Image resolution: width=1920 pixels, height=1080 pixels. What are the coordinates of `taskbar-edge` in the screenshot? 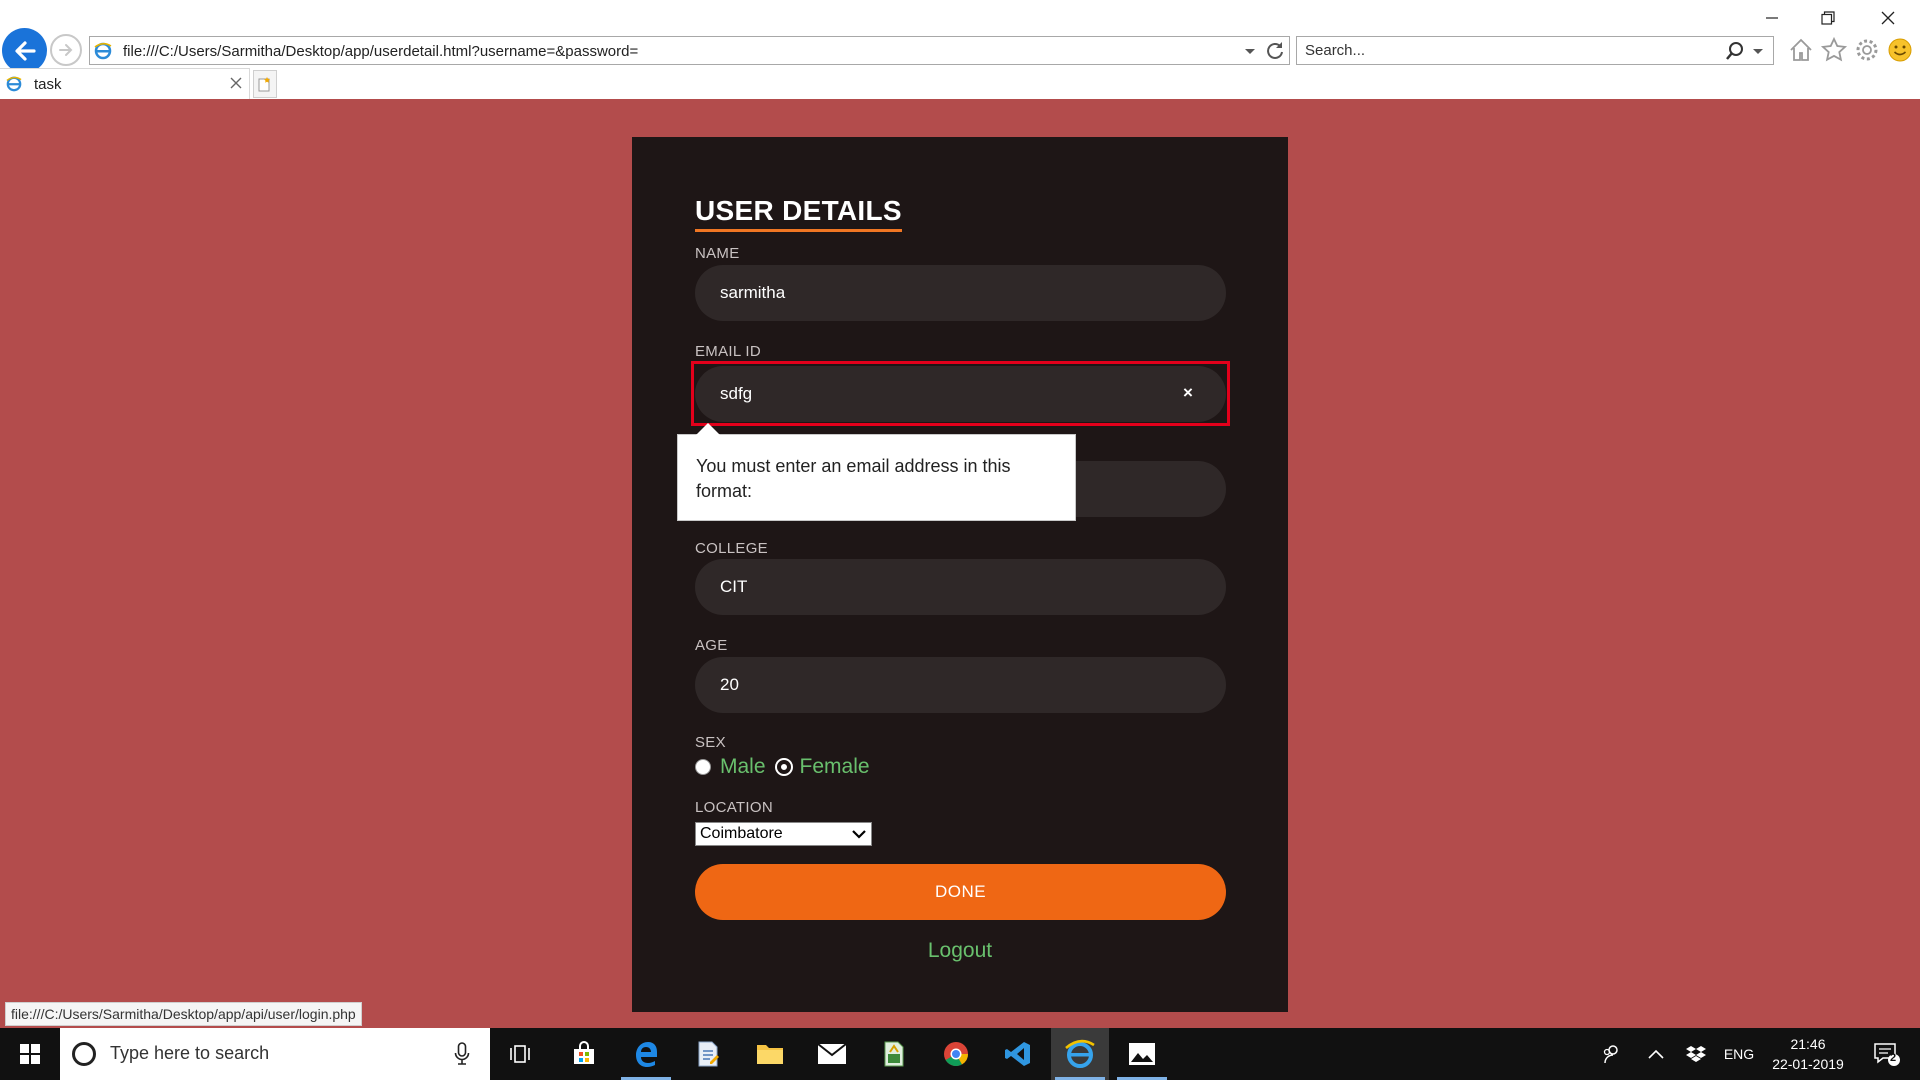 It's located at (646, 1054).